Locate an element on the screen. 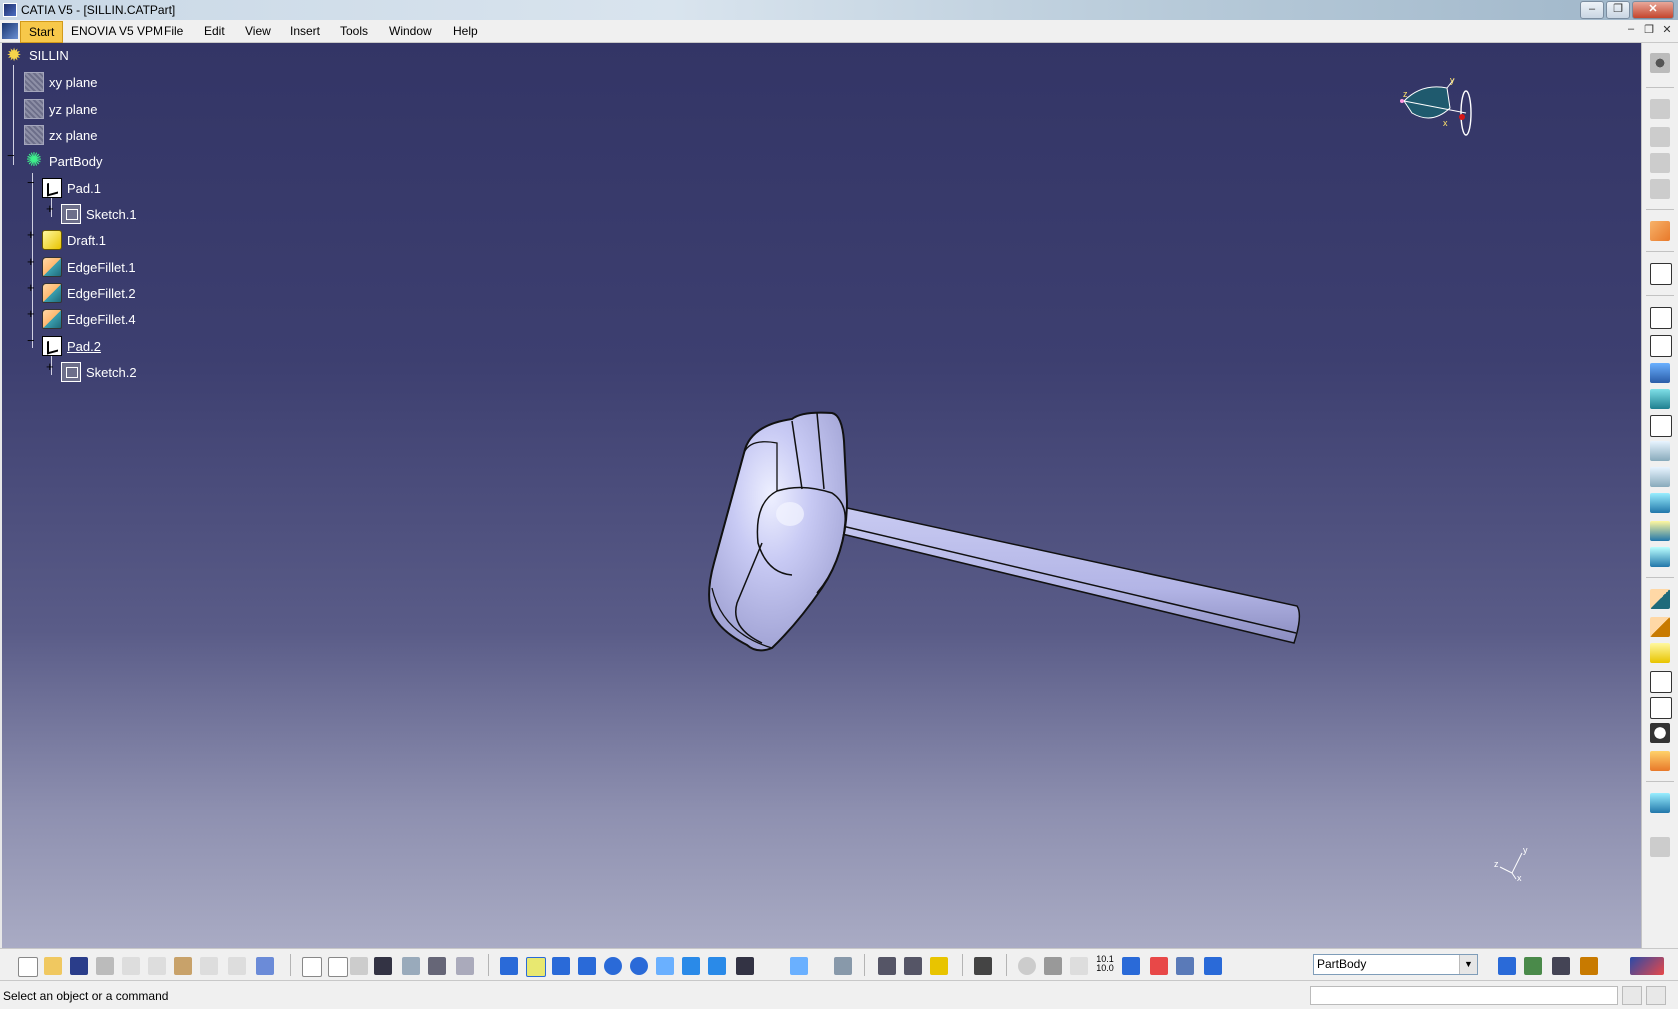 The width and height of the screenshot is (1678, 1009). loft-tool-icon is located at coordinates (1660, 531).